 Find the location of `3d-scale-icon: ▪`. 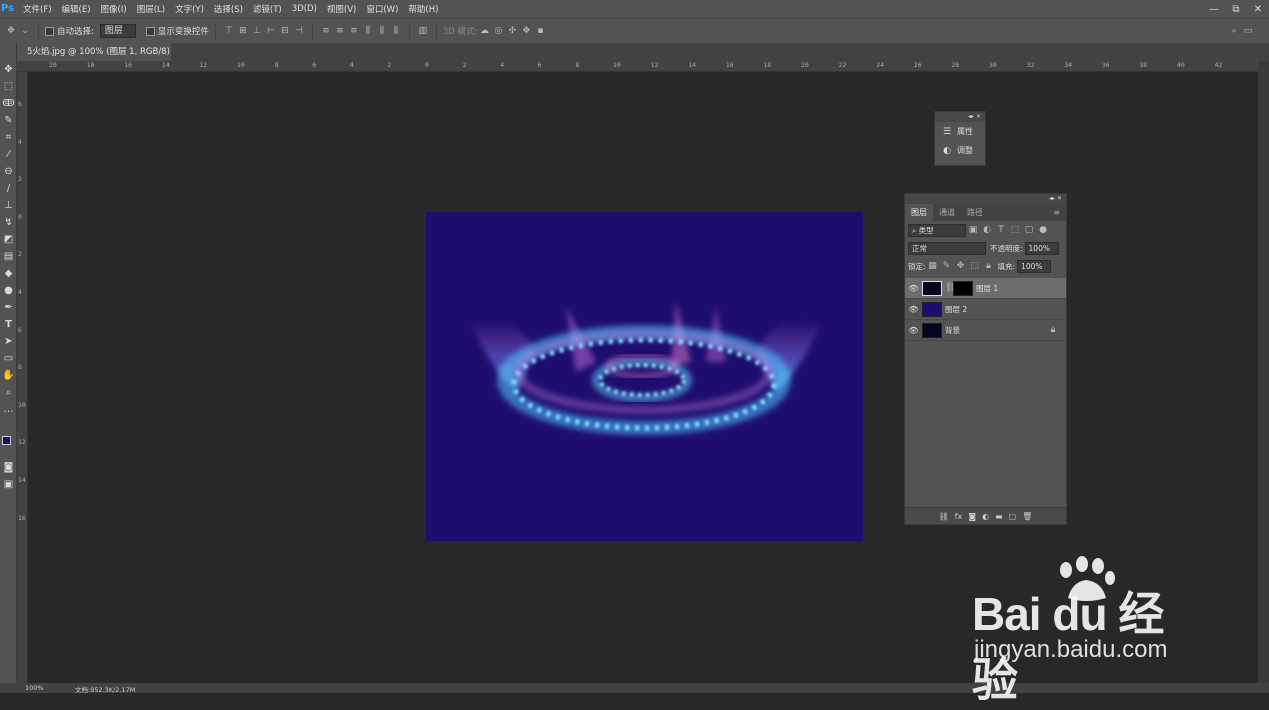

3d-scale-icon: ▪ is located at coordinates (540, 31).